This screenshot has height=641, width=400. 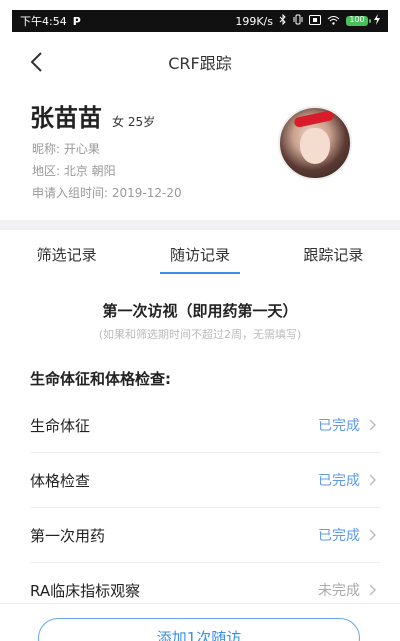 I want to click on battery-icon: 100, so click(x=358, y=20).